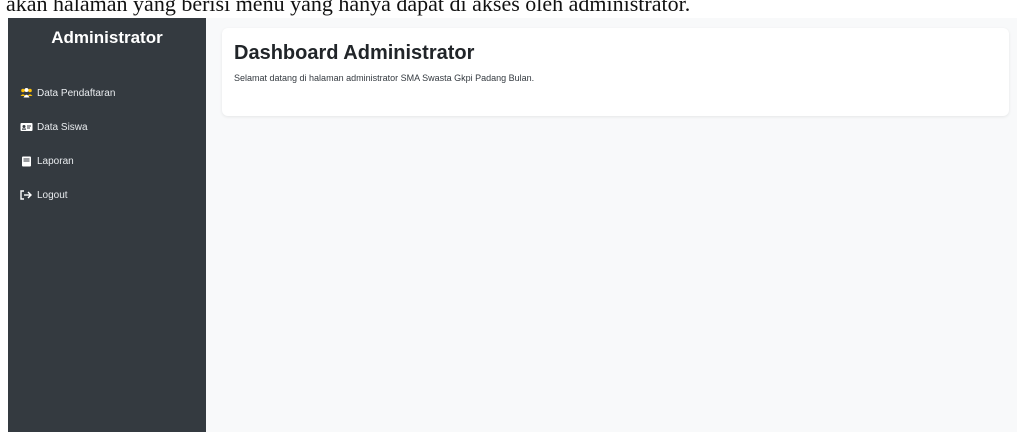 This screenshot has width=1017, height=432. I want to click on page-title: Dashboard Administrator, so click(354, 53).